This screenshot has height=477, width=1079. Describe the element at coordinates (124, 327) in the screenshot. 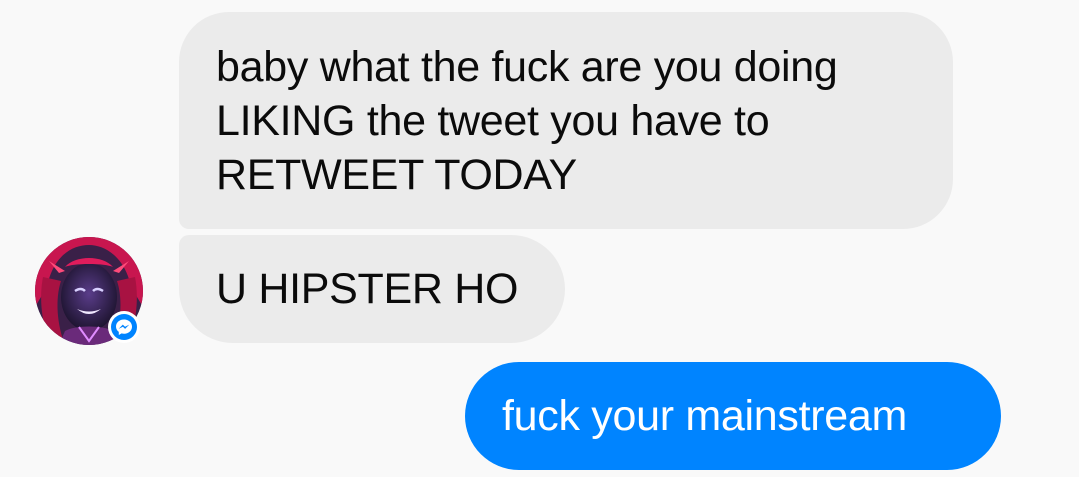

I see `messenger-icon` at that location.